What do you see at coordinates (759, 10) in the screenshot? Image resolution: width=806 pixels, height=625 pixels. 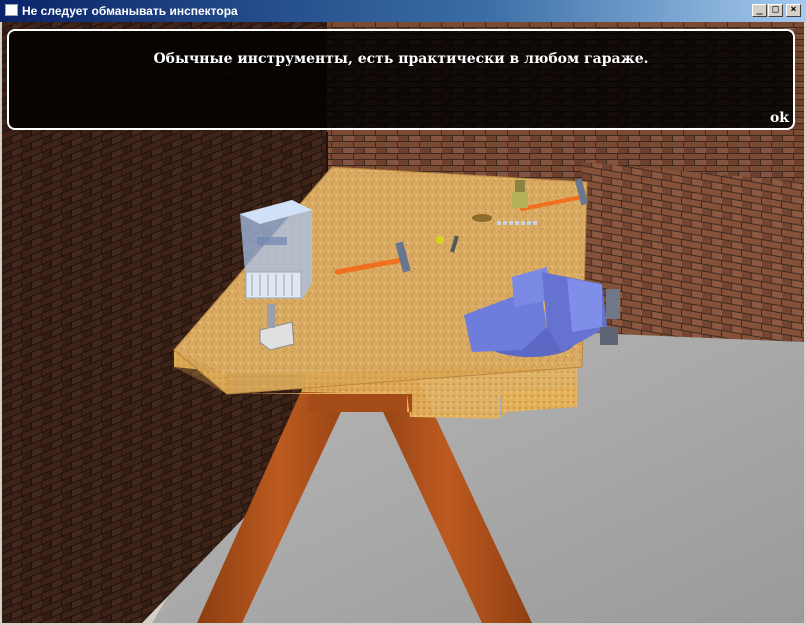 I see `minimize-button: _` at bounding box center [759, 10].